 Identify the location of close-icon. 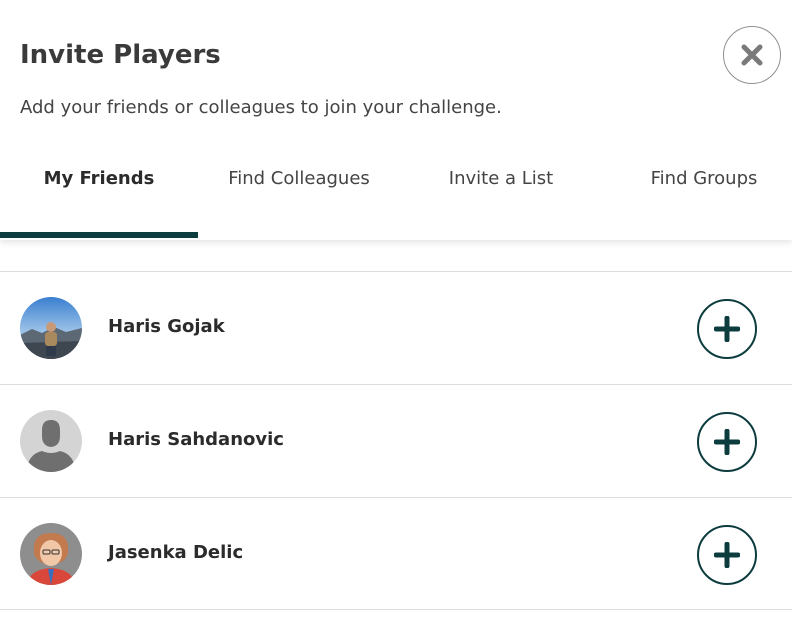
(752, 55).